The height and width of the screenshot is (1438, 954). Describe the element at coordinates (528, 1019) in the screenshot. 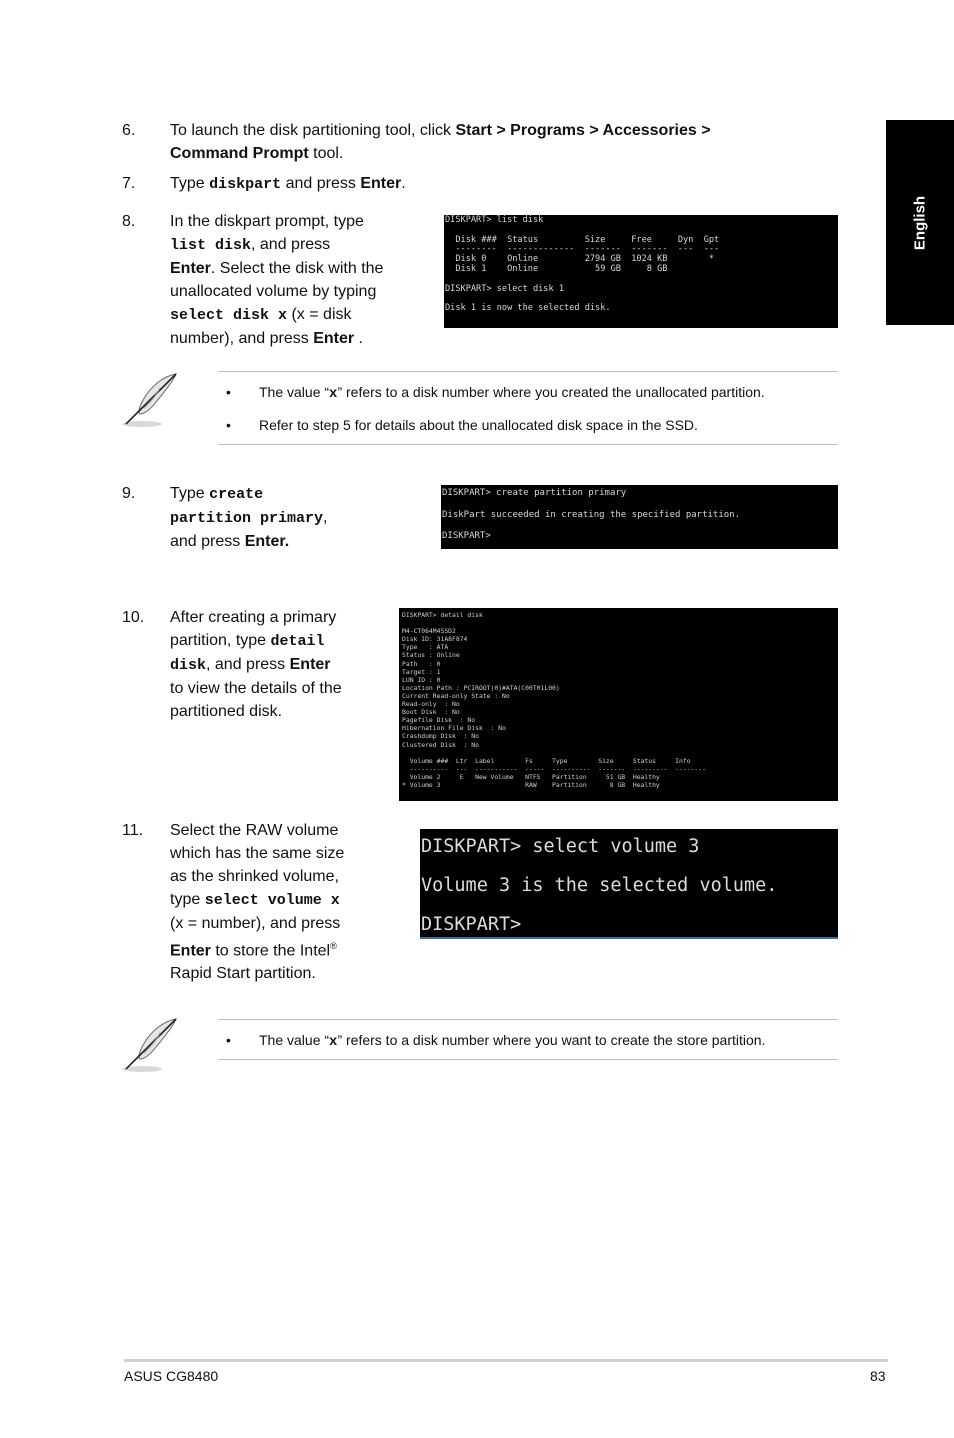

I see `note-2-top-rule` at that location.